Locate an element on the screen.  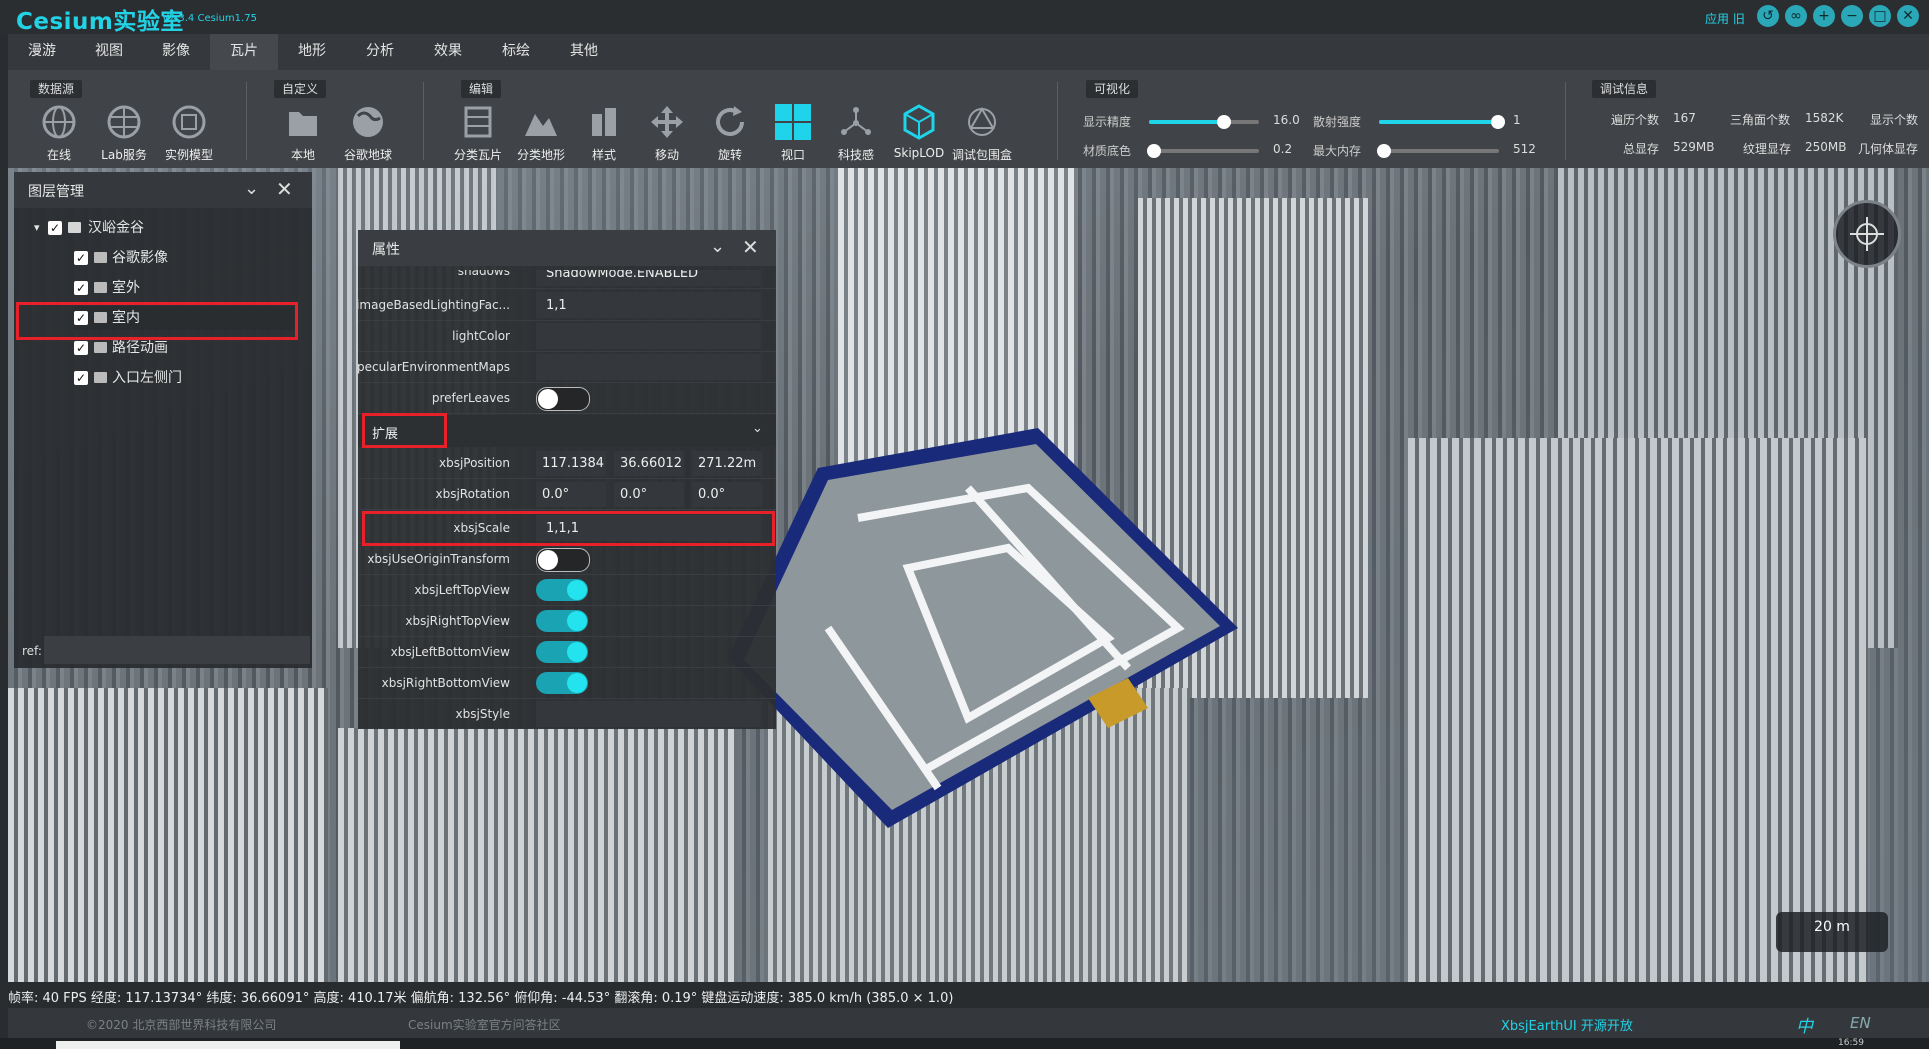
prop-row-right-bottom-view: xbsjRightBottomView is located at coordinates (567, 683).